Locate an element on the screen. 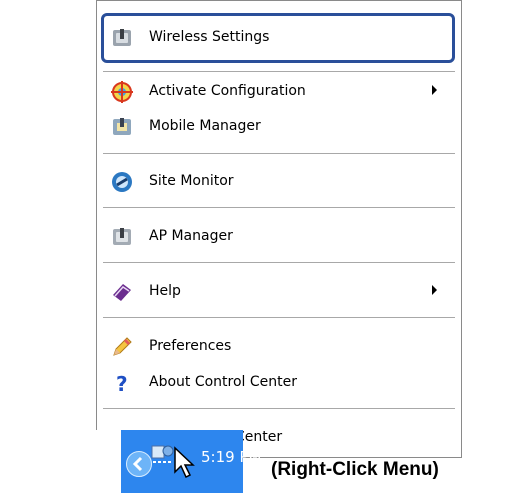 This screenshot has height=493, width=513. menu-item-wireless-settings: Wireless Settings is located at coordinates (279, 38).